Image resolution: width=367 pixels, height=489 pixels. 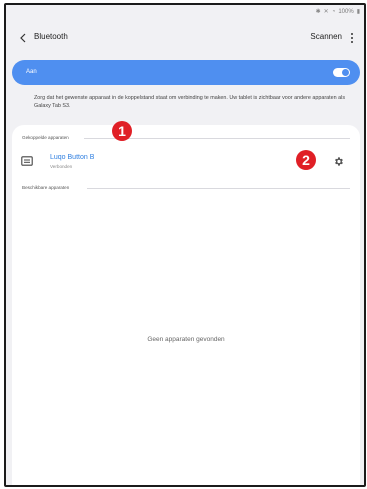 I want to click on gear-icon, so click(x=339, y=161).